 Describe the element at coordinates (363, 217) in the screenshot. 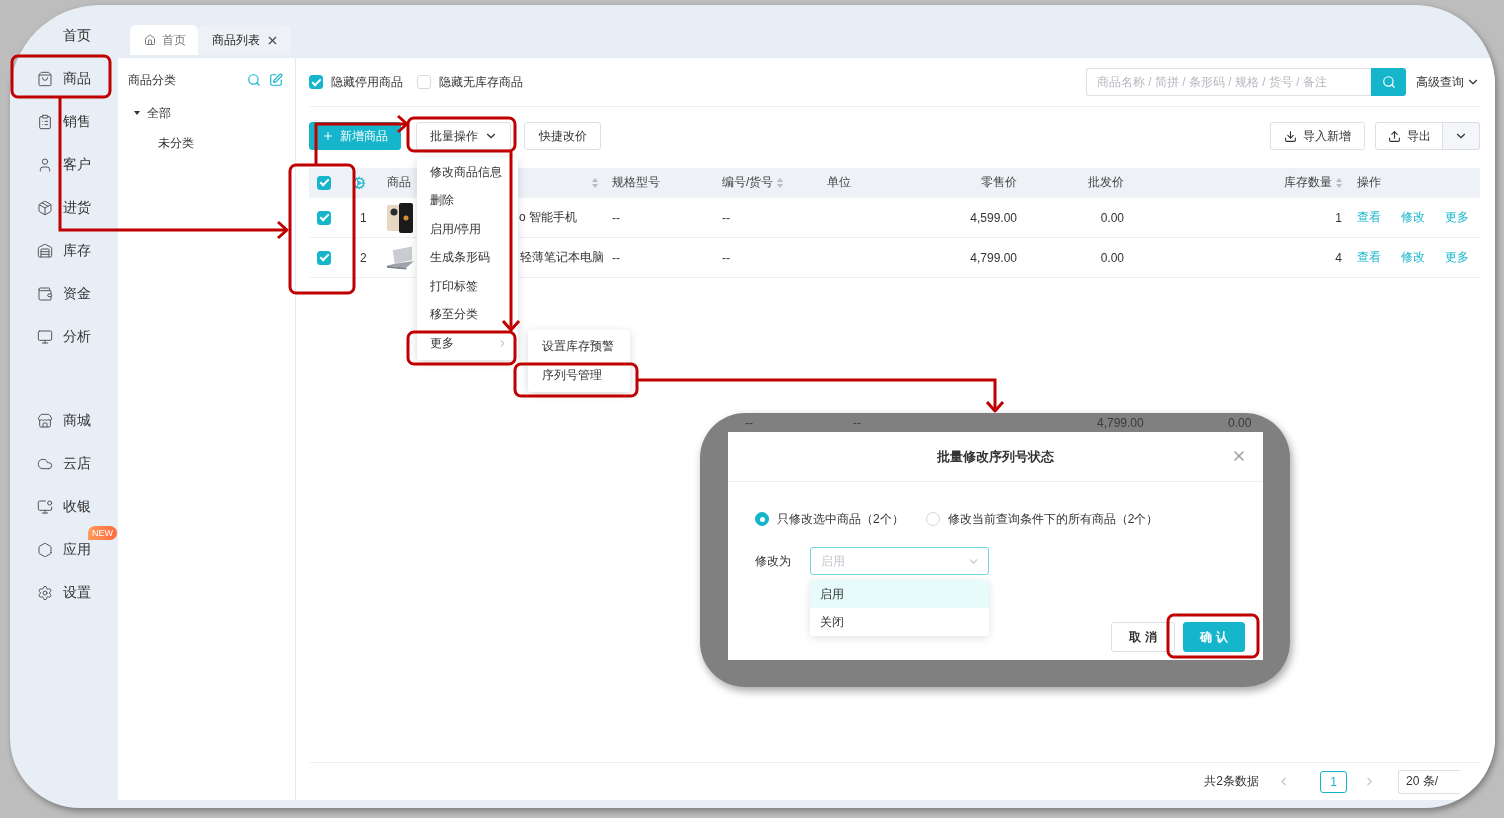

I see `row-number: 1` at that location.